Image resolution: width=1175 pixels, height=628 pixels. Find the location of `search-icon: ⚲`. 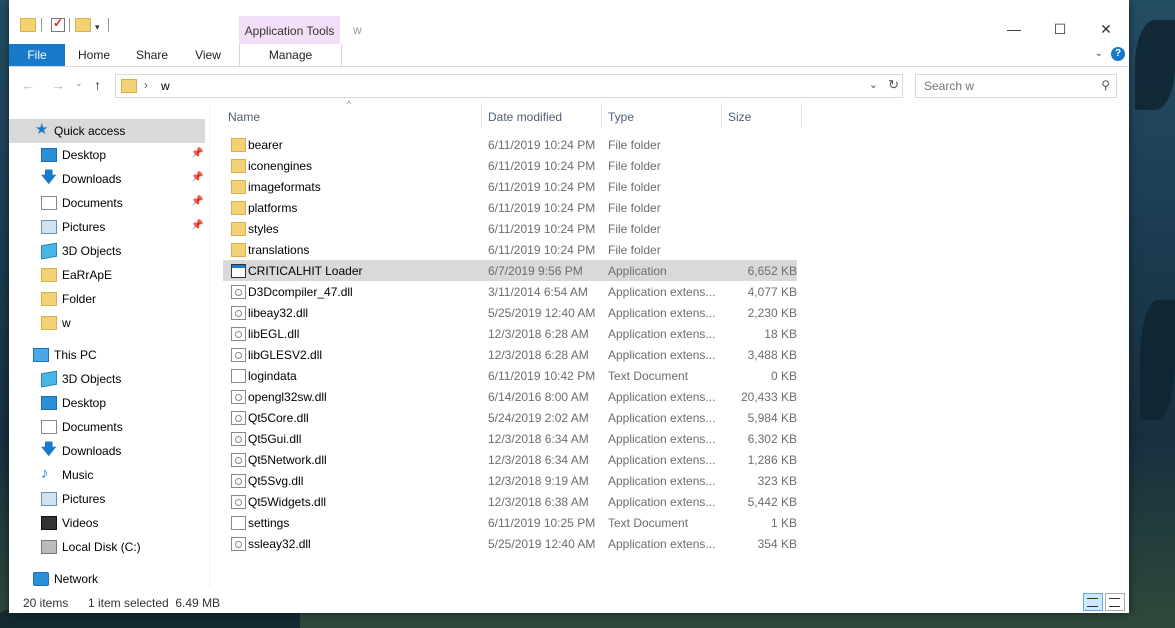

search-icon: ⚲ is located at coordinates (1105, 85).